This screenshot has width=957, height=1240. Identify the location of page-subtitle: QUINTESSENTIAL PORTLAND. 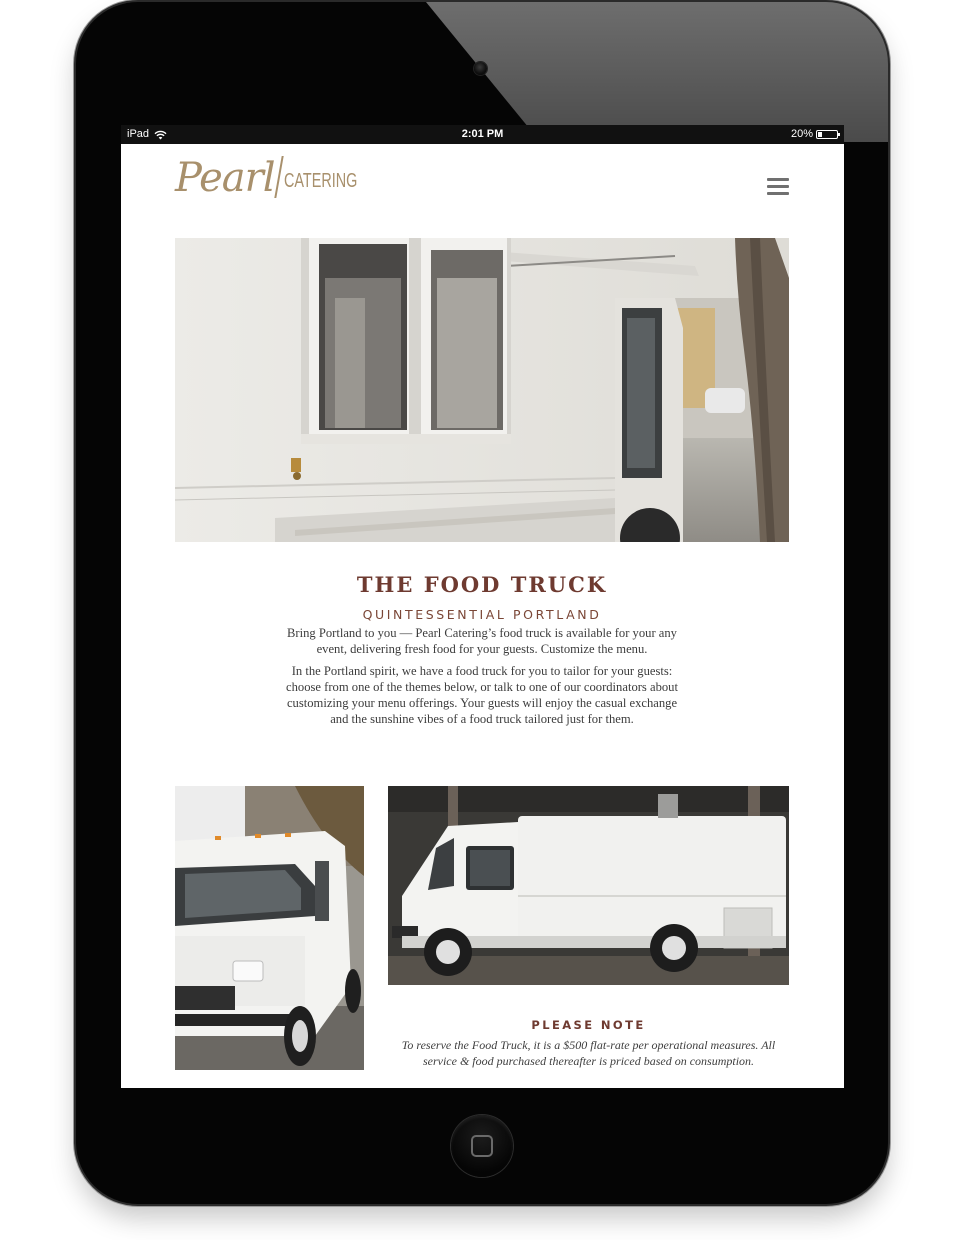
(482, 614).